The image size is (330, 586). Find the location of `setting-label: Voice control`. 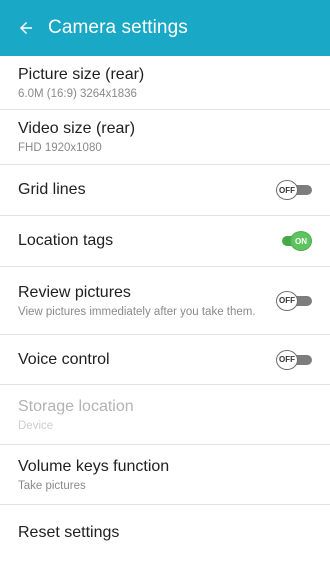

setting-label: Voice control is located at coordinates (64, 359).